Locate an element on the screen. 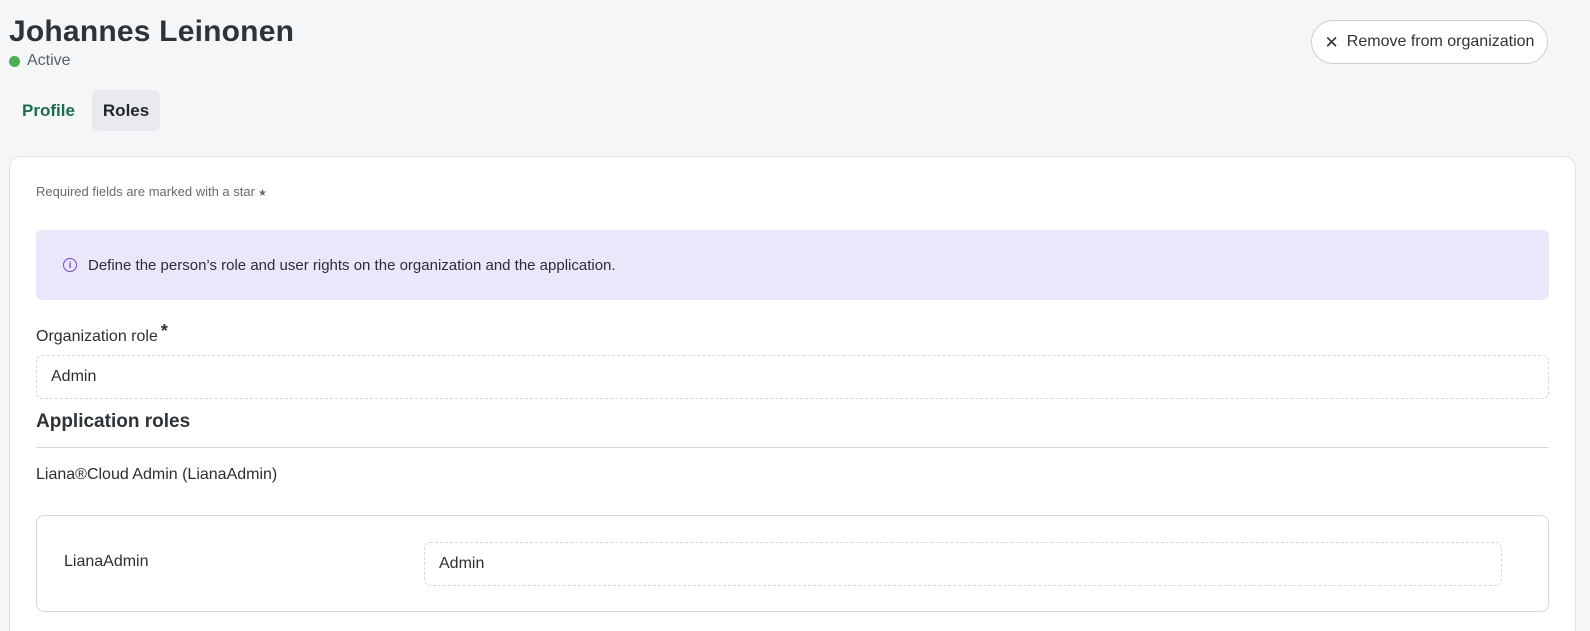 The image size is (1590, 631). page-title: Johannes Leinonen is located at coordinates (152, 31).